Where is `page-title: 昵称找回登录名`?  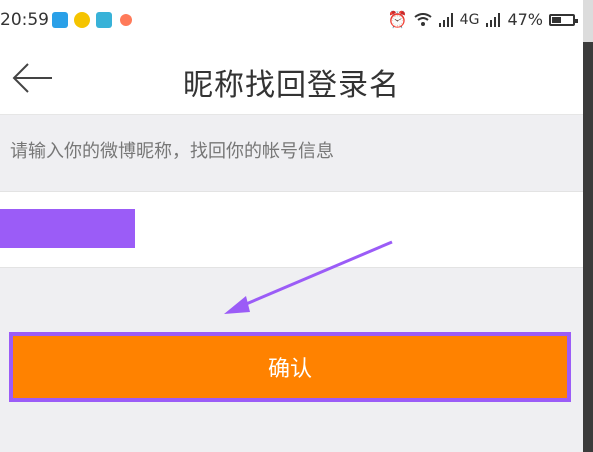
page-title: 昵称找回登录名 is located at coordinates (291, 85).